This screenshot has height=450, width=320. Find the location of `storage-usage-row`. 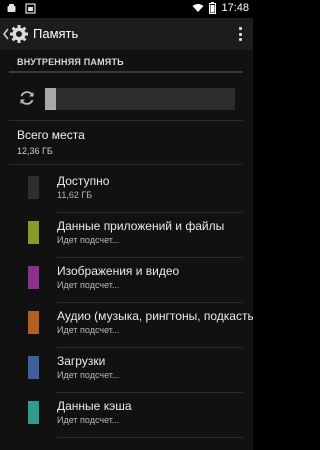

storage-usage-row is located at coordinates (126, 98).